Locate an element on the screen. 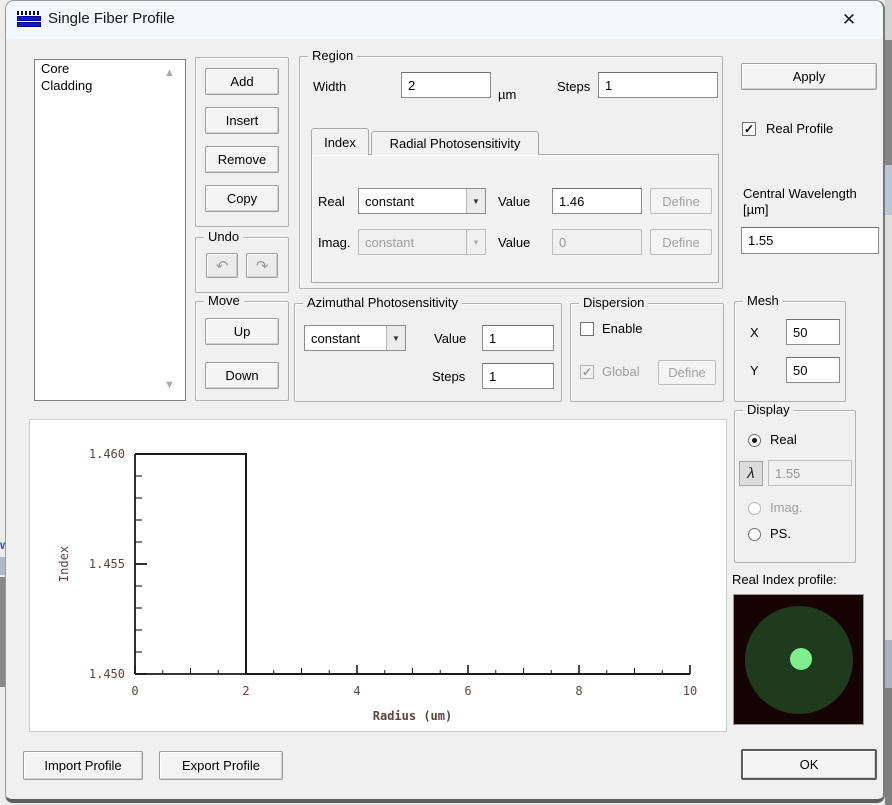 The image size is (892, 805). svg-text: 10 is located at coordinates (690, 691).